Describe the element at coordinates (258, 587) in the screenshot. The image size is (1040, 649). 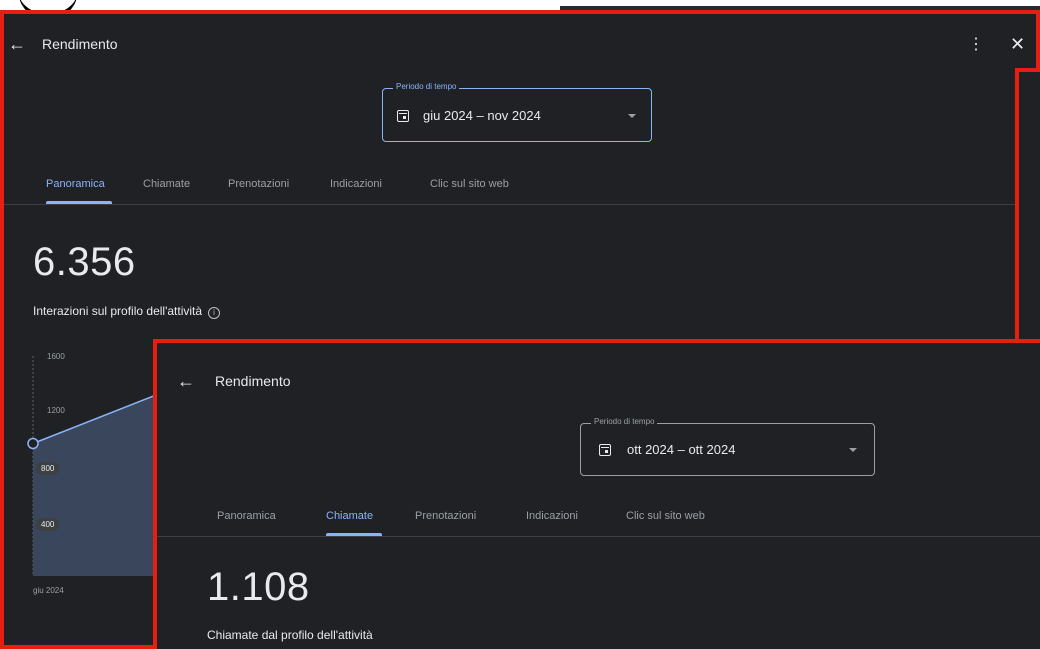
I see `calls-total: 1.108` at that location.